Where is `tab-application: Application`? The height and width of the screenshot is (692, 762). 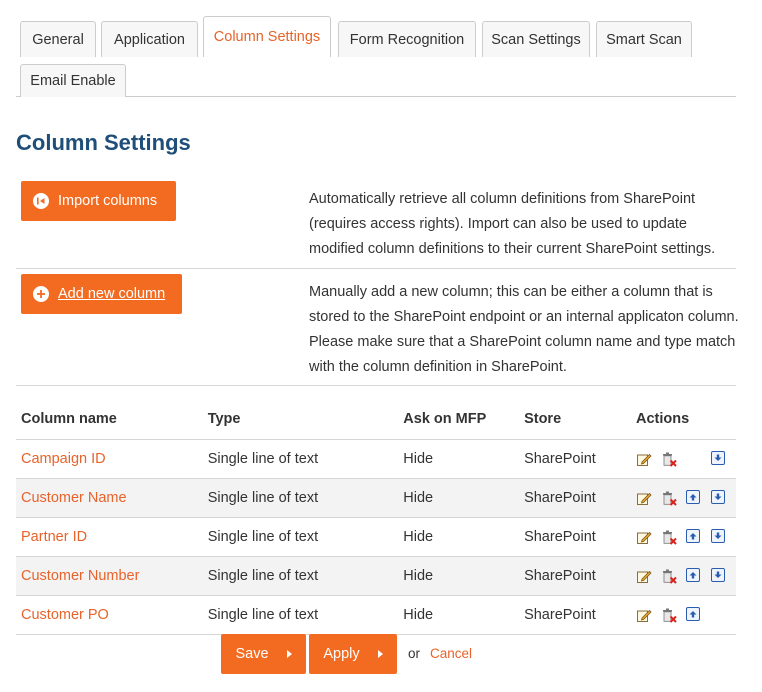
tab-application: Application is located at coordinates (149, 39).